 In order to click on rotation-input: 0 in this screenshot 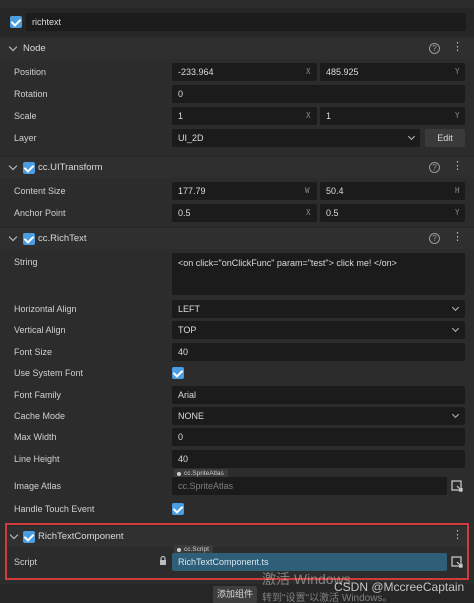, I will do `click(318, 94)`.